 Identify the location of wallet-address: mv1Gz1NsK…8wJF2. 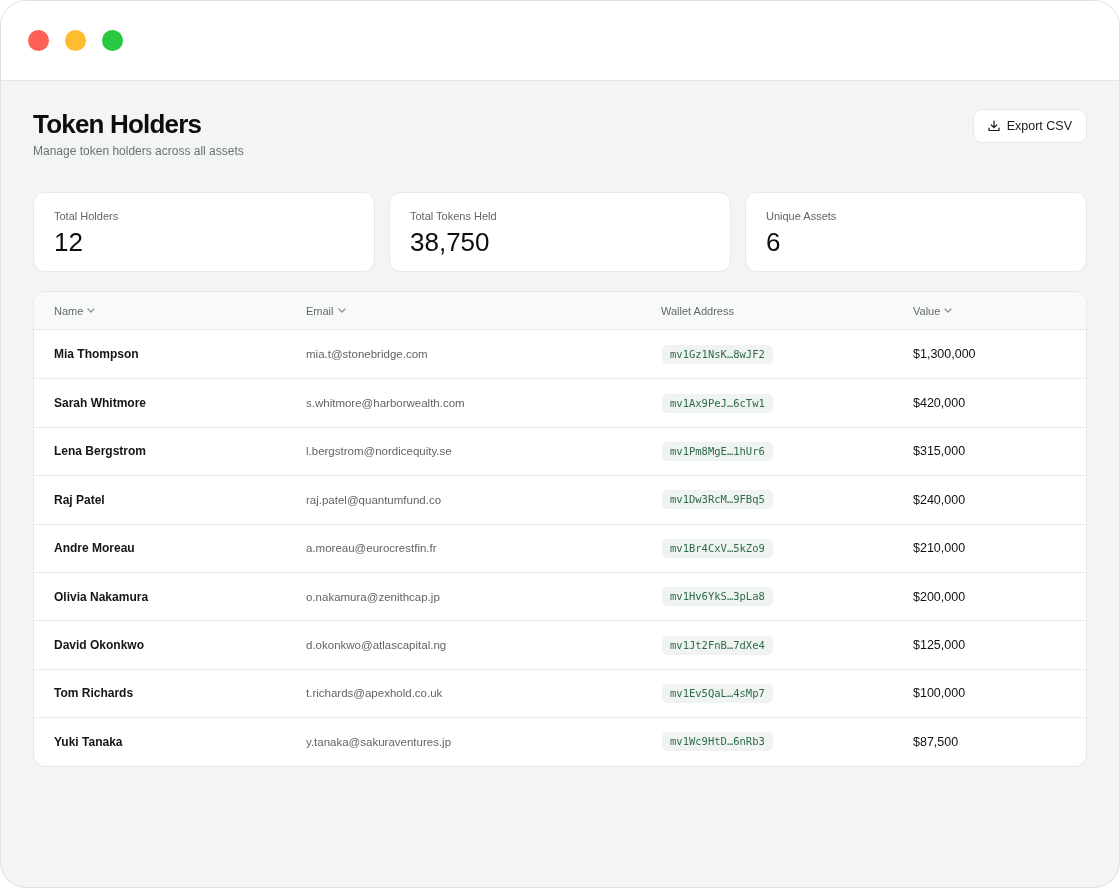
(717, 354).